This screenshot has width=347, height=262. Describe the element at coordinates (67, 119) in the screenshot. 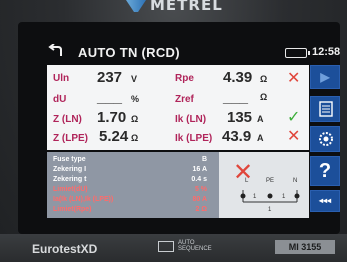

I see `zln-label: Z (LN)` at that location.